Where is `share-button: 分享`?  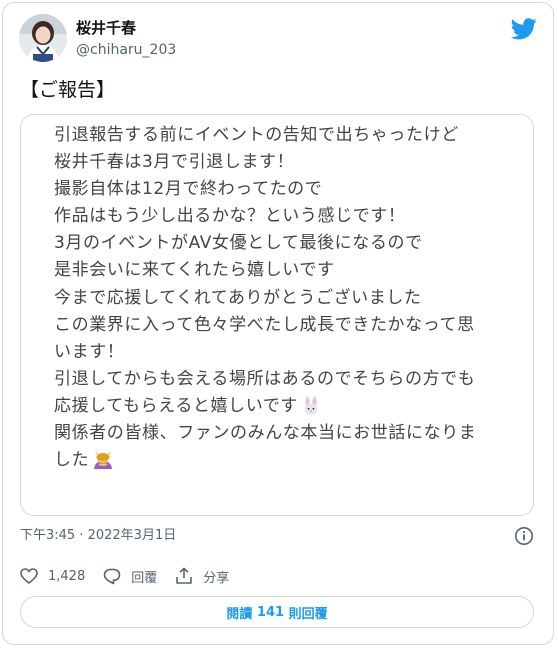 share-button: 分享 is located at coordinates (202, 576).